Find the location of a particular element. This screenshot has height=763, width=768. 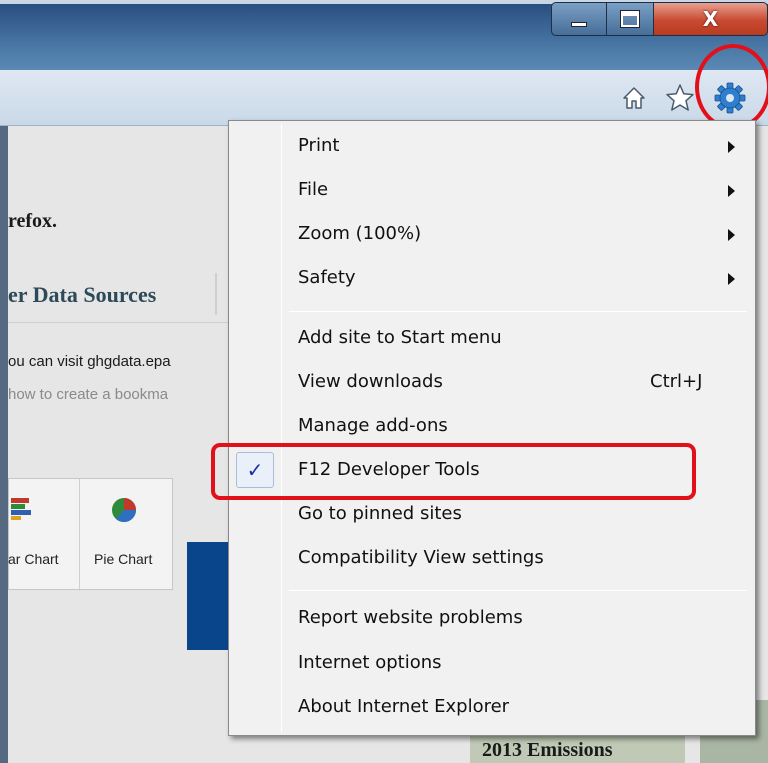

home-icon is located at coordinates (634, 98).